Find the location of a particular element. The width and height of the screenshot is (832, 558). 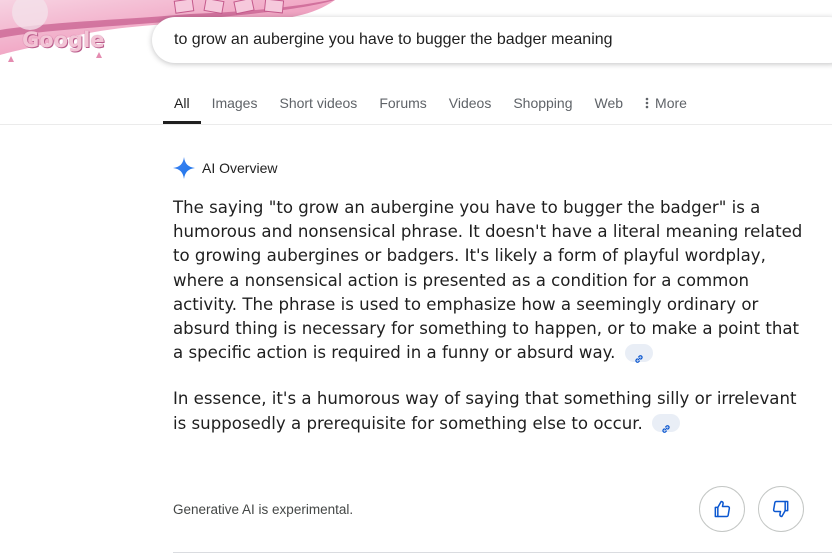

section-divider is located at coordinates (502, 552).